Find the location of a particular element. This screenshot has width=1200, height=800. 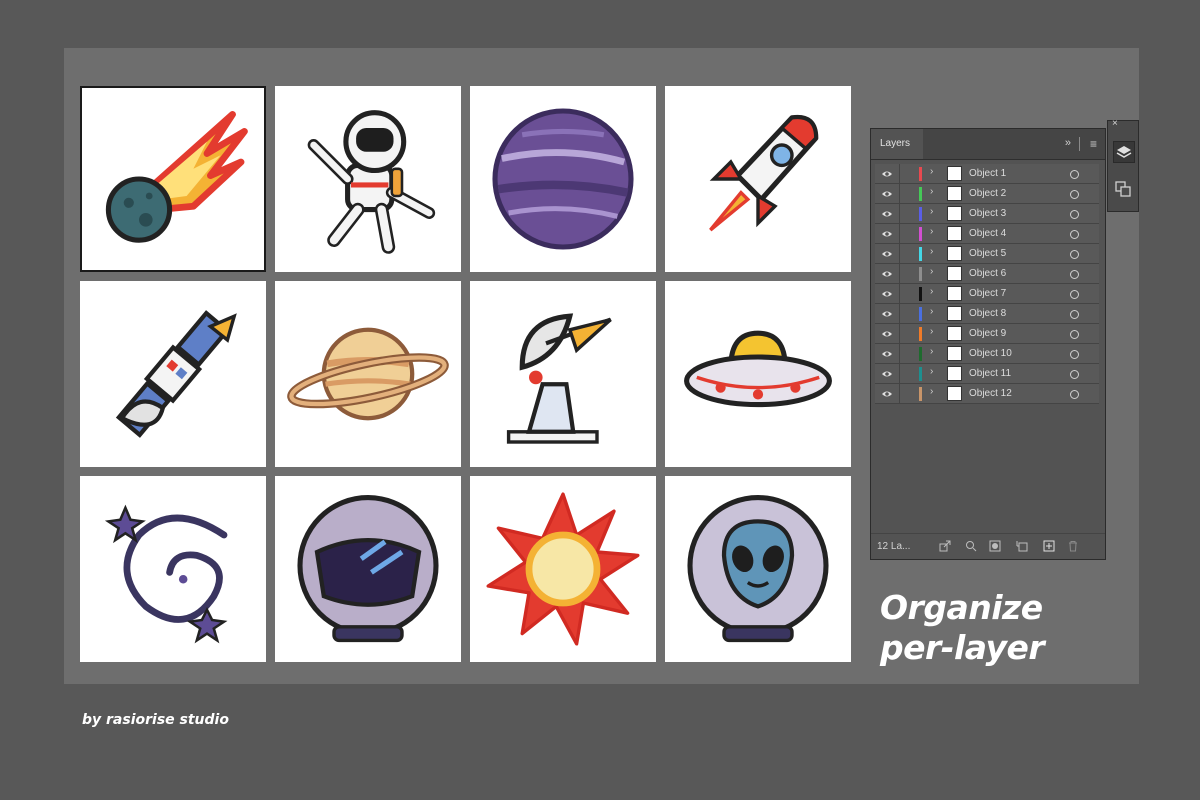

layer-row: › Object 2 is located at coordinates (987, 194).